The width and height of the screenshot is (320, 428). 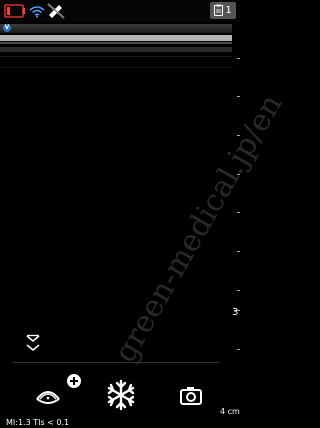 What do you see at coordinates (191, 396) in the screenshot?
I see `camera-icon` at bounding box center [191, 396].